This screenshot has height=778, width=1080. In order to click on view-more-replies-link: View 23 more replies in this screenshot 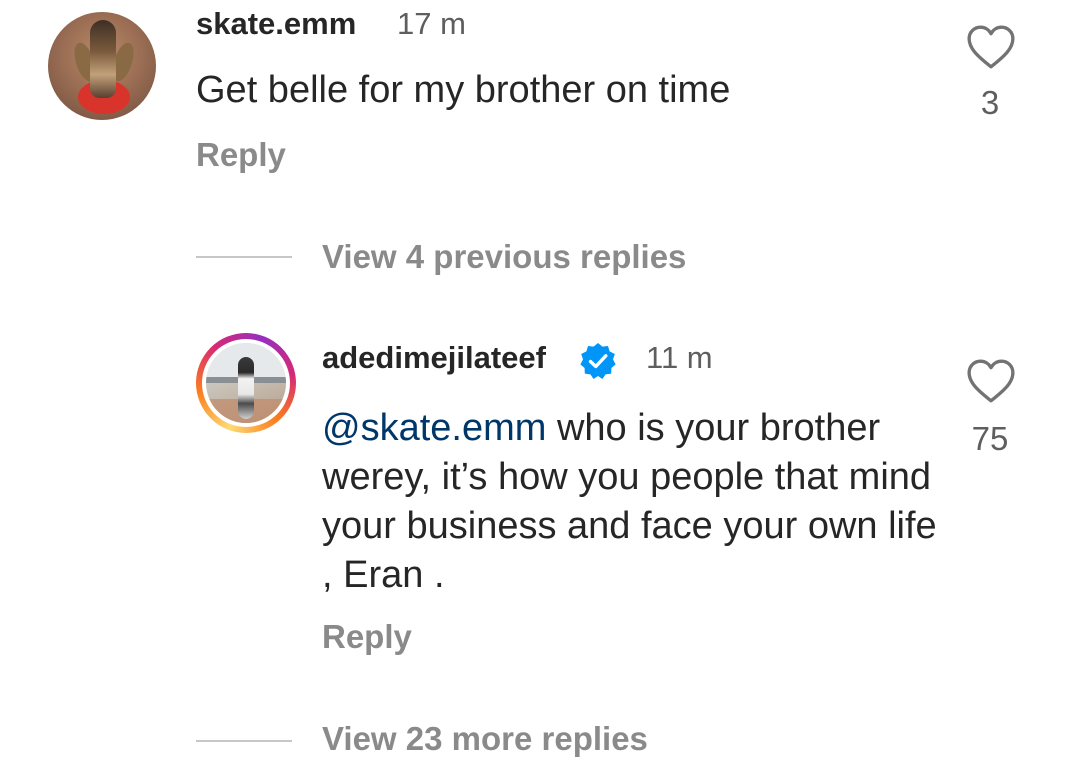, I will do `click(485, 739)`.